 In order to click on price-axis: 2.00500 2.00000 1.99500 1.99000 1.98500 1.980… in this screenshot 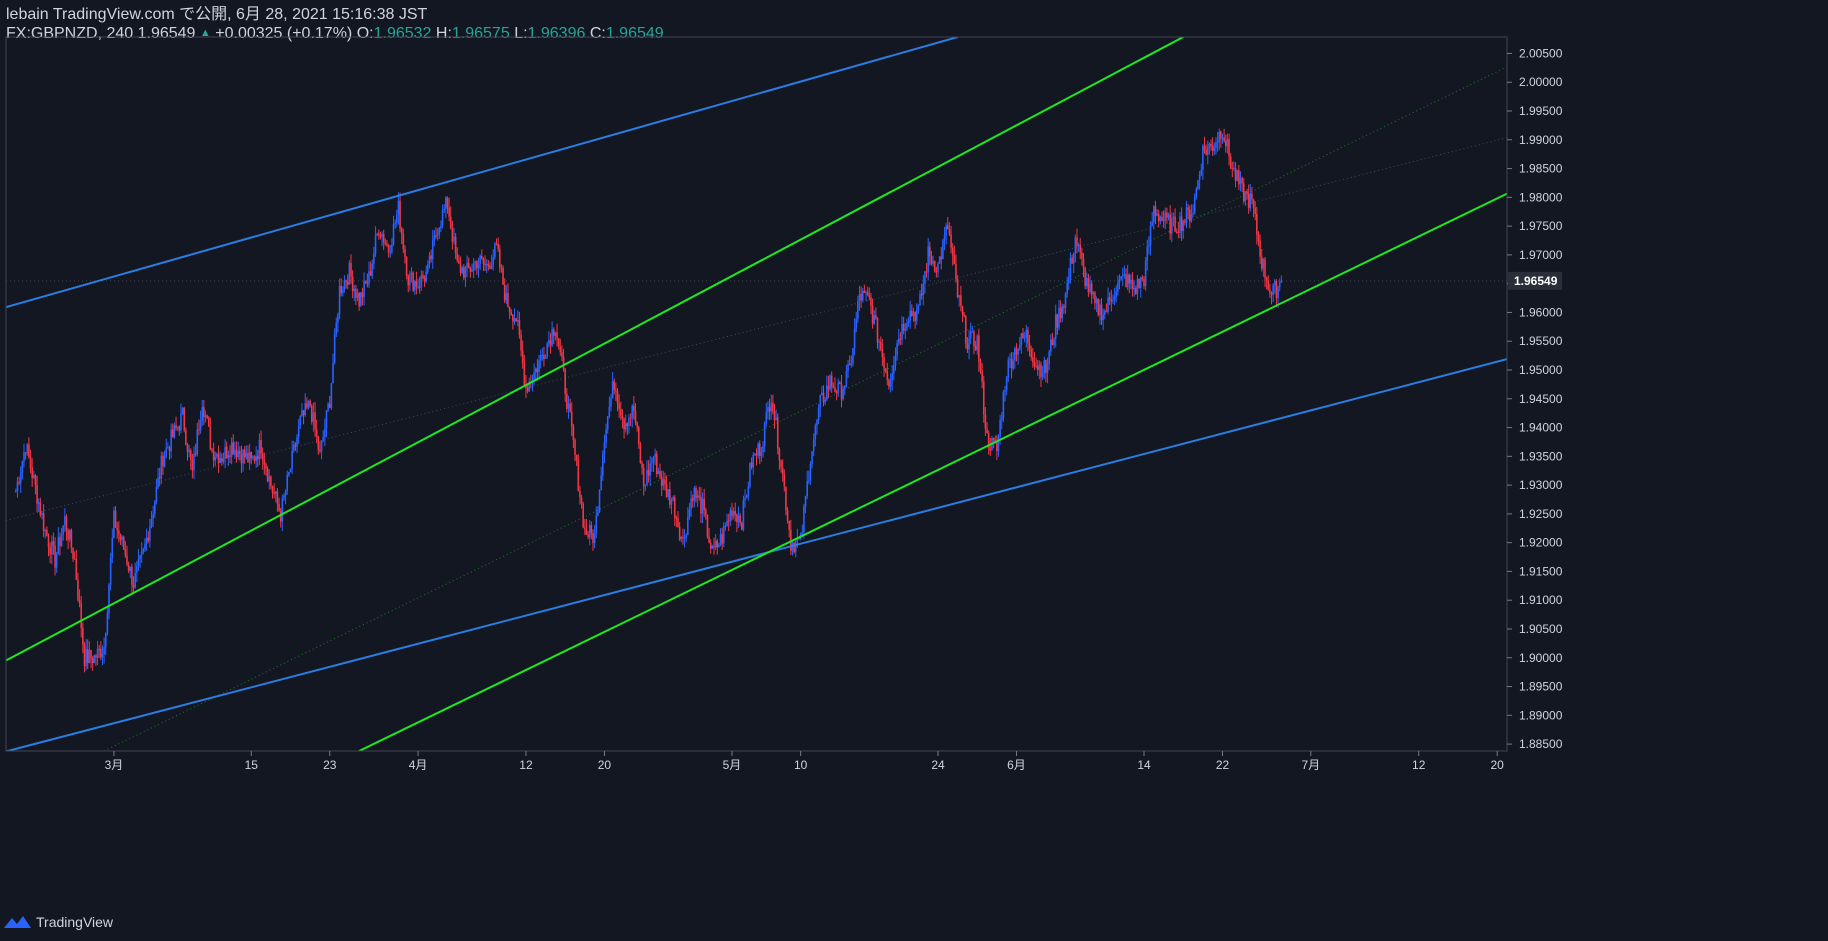, I will do `click(1535, 398)`.